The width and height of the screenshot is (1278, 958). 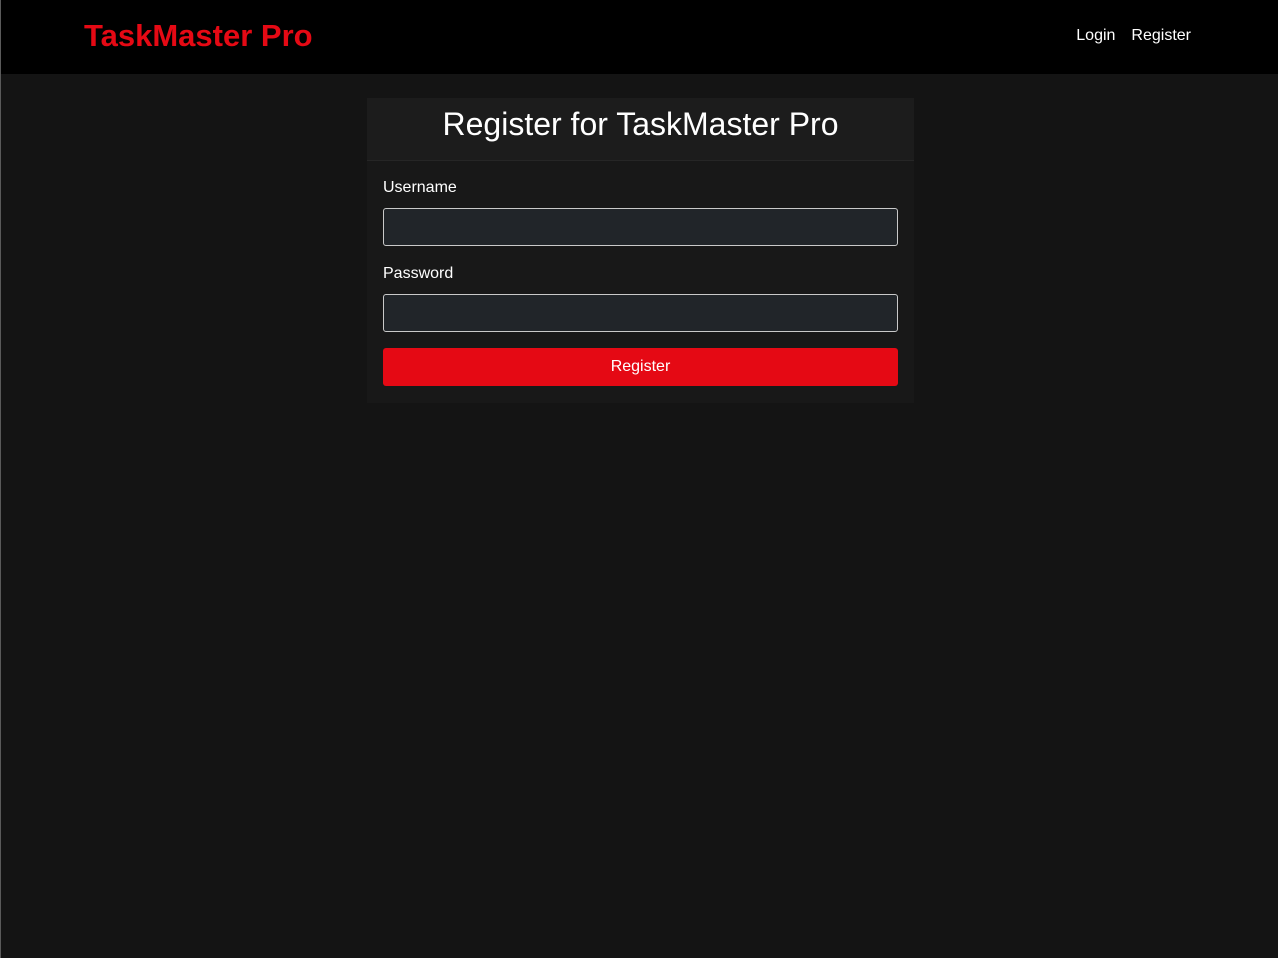 I want to click on brand-logo: TaskMaster Pro, so click(x=198, y=36).